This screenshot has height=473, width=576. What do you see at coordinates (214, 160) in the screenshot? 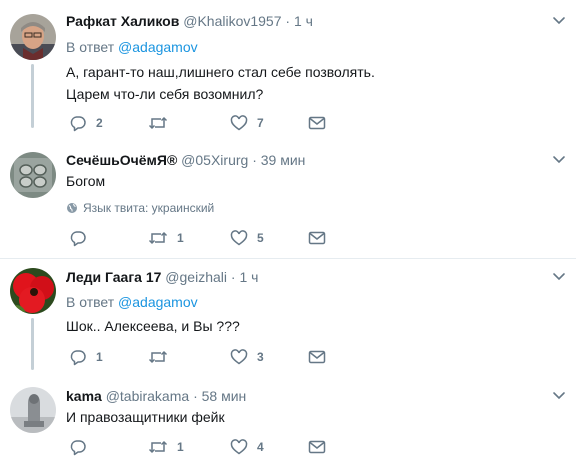
I see `user-handle: @05Xirurg` at bounding box center [214, 160].